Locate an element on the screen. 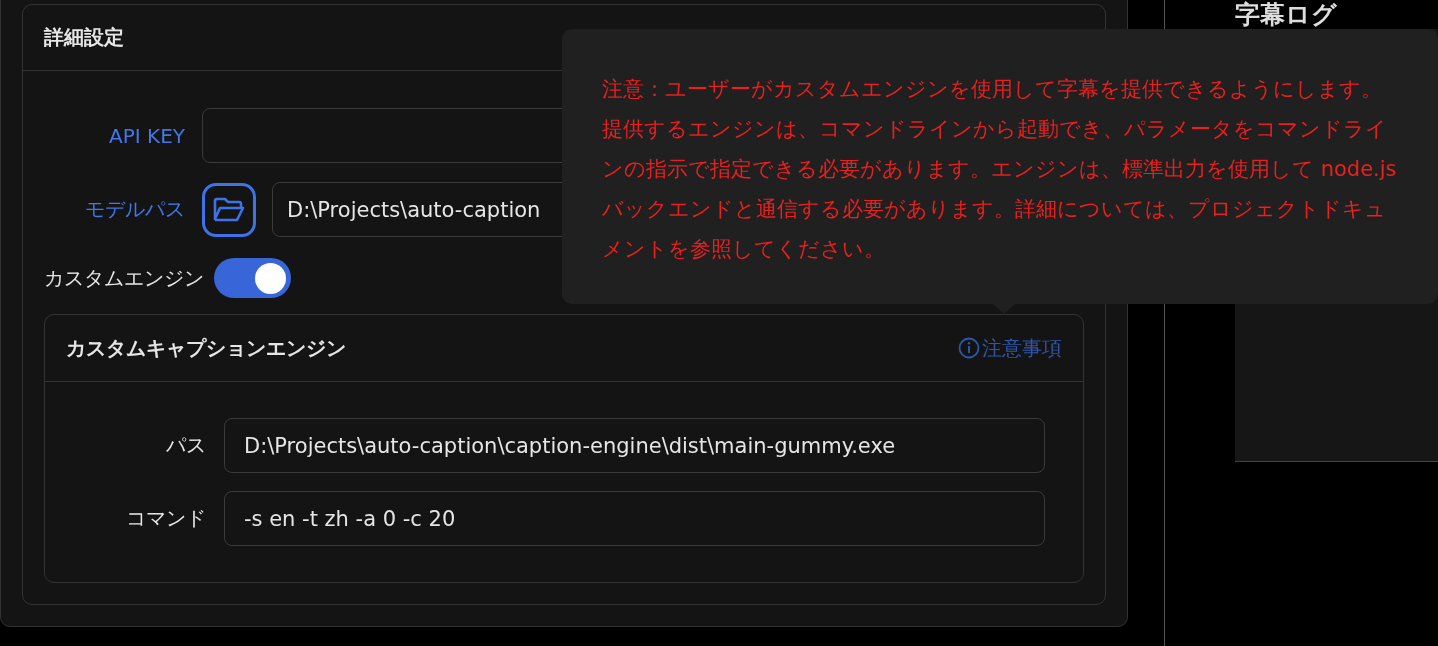 This screenshot has height=646, width=1438. text-field: D:\Projects\auto-caption\caption-engine\dist\main-gummy.exe is located at coordinates (634, 445).